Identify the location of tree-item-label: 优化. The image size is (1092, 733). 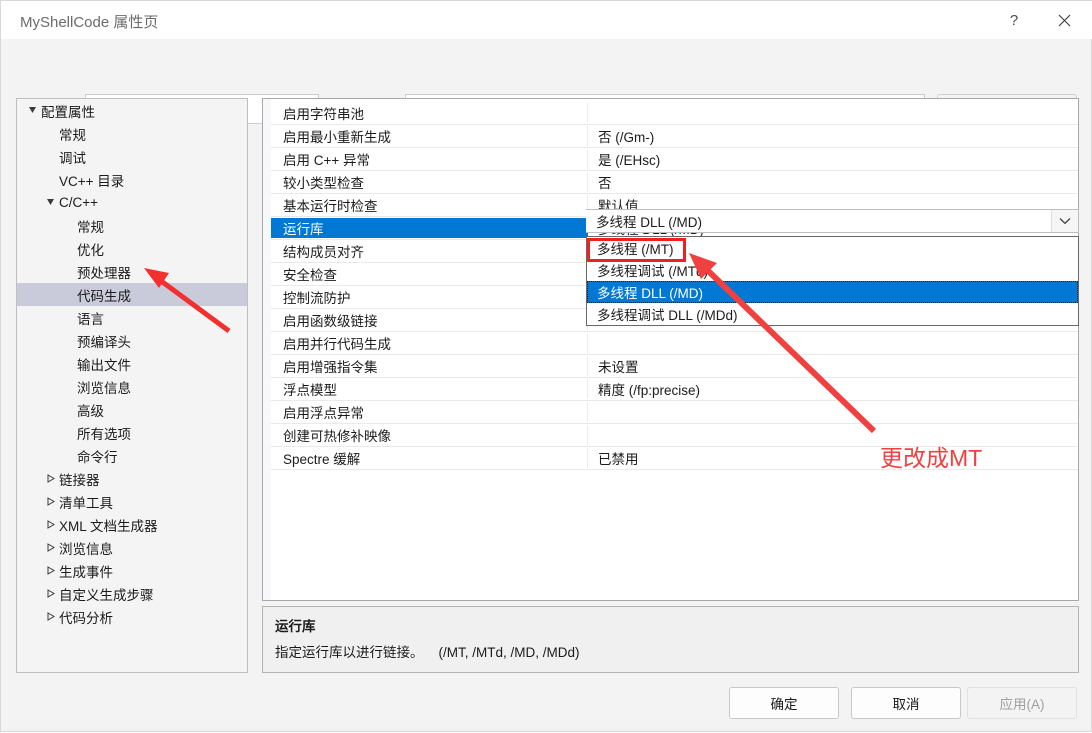
(90, 250).